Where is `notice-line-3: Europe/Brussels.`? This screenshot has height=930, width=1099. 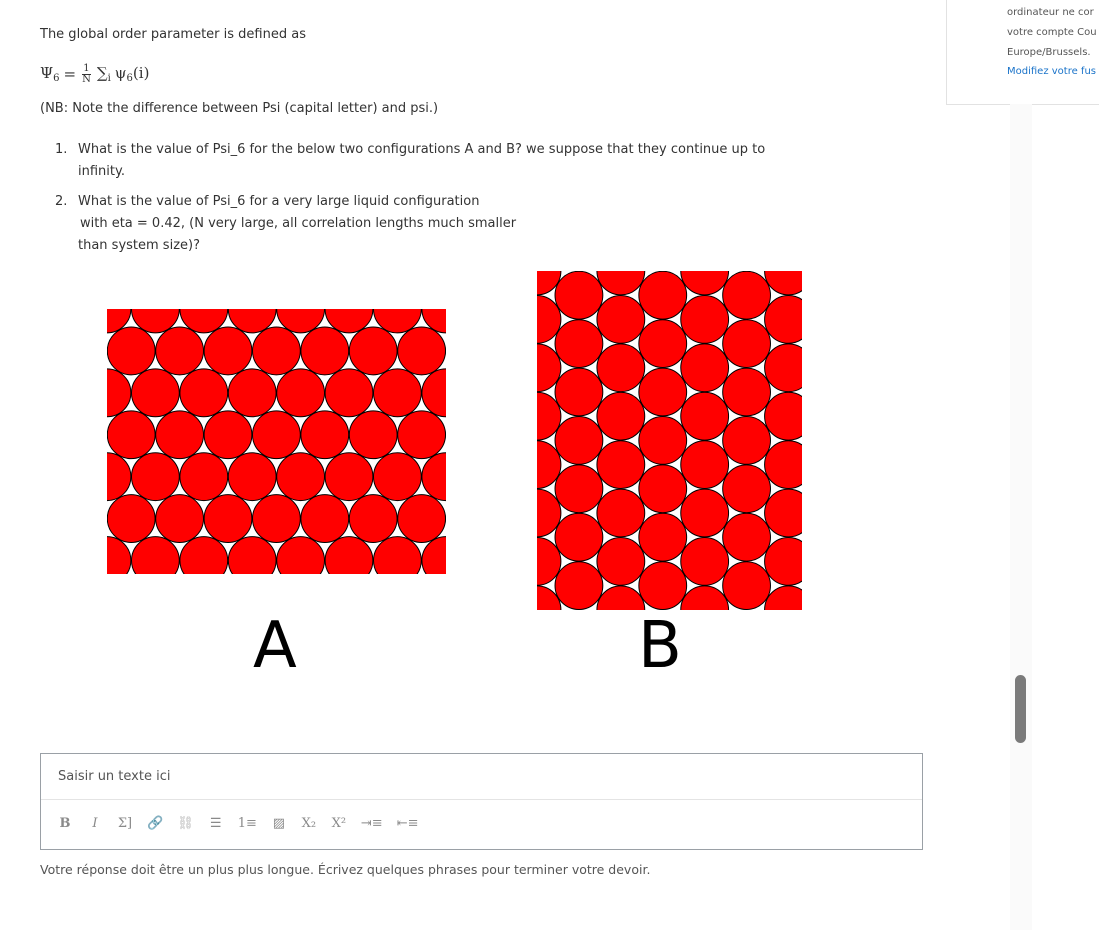
notice-line-3: Europe/Brussels. is located at coordinates (1049, 52).